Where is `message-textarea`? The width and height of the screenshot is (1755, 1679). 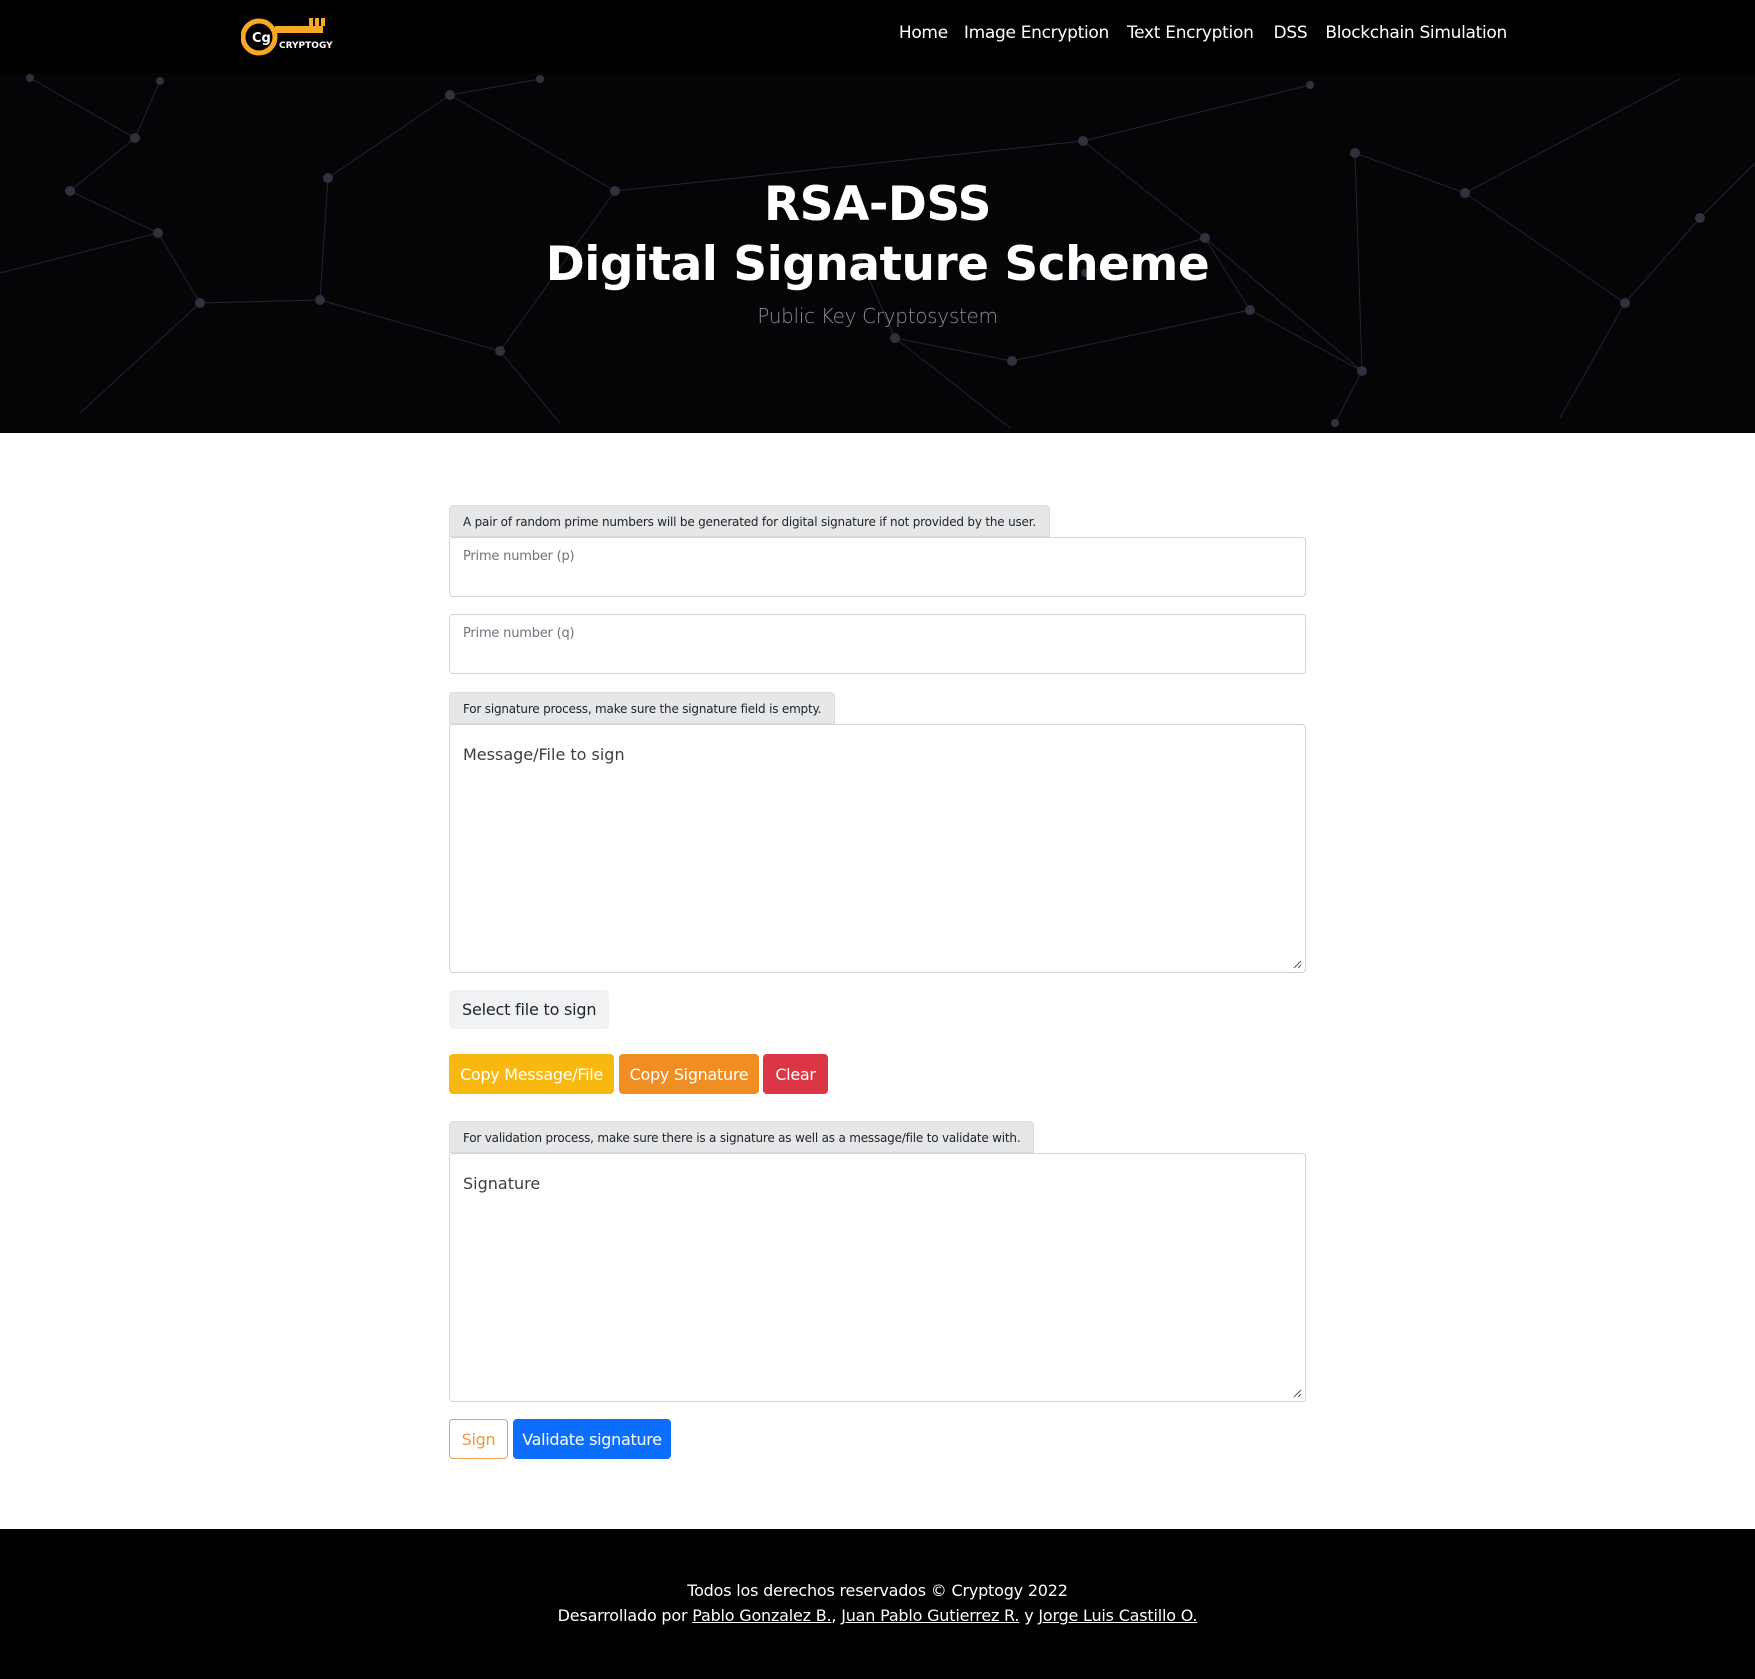
message-textarea is located at coordinates (877, 848).